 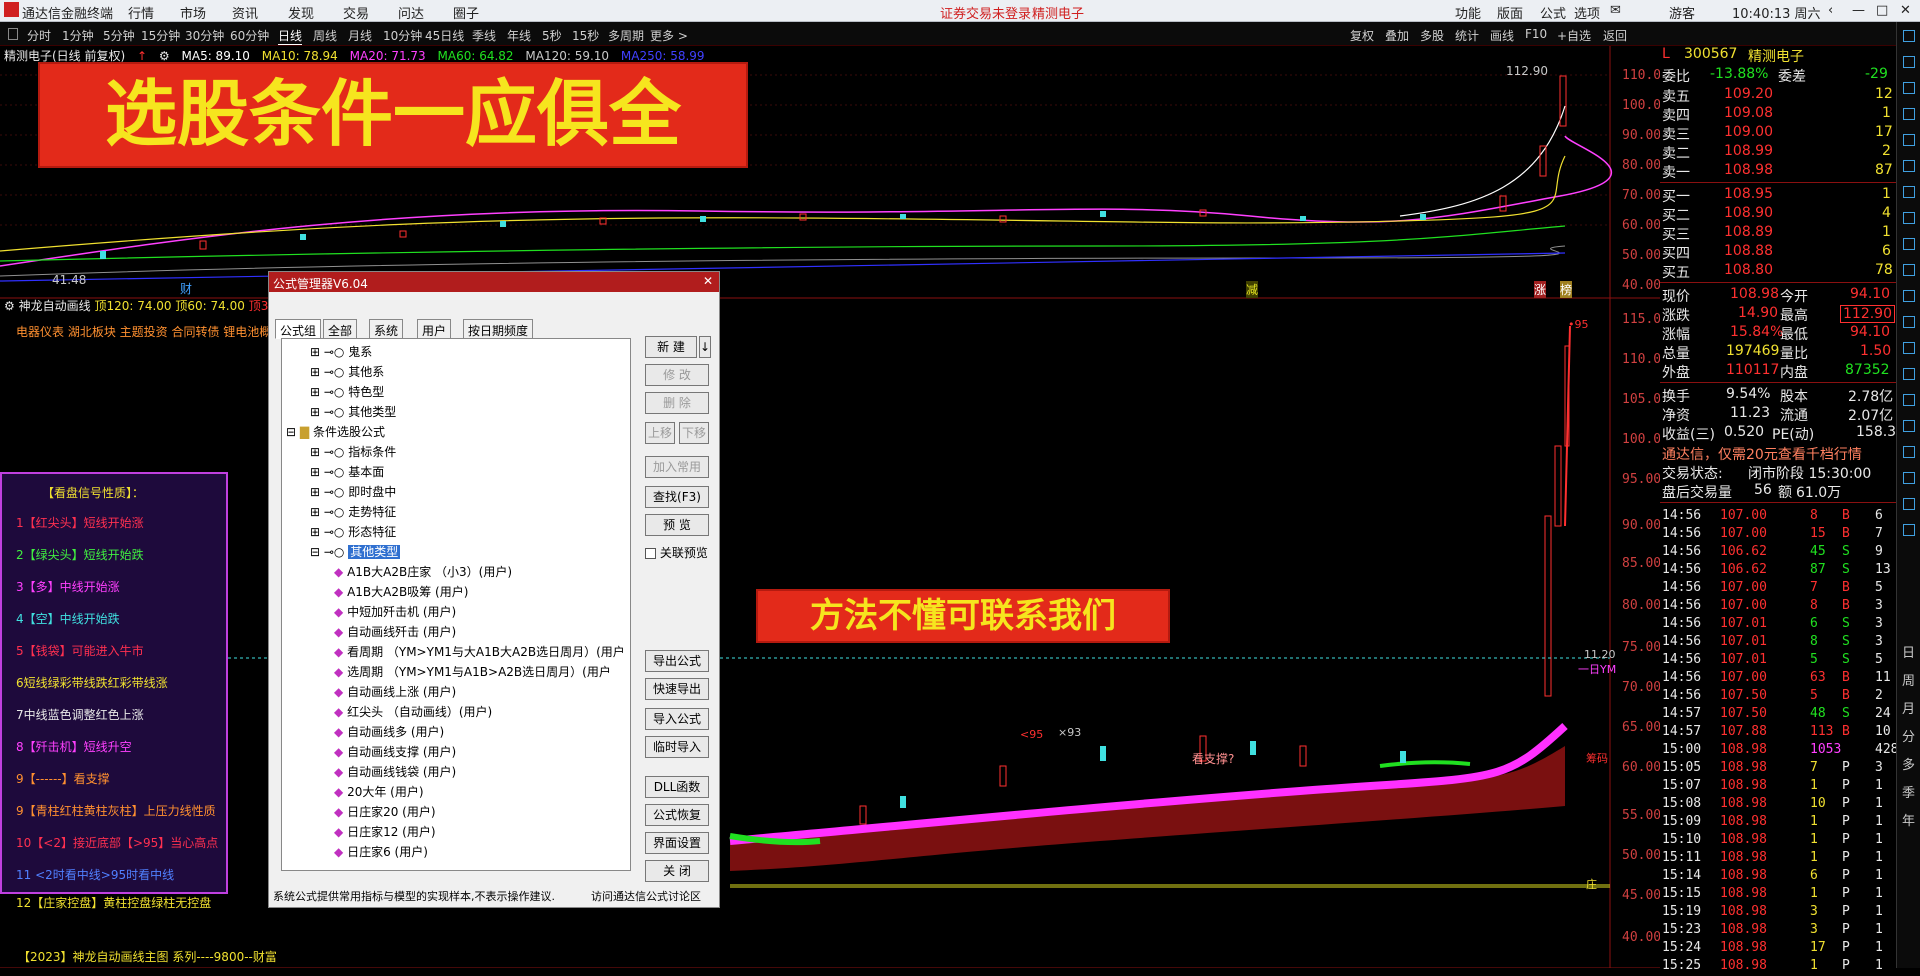 I want to click on formula-restore-button: 公式恢复, so click(x=677, y=815).